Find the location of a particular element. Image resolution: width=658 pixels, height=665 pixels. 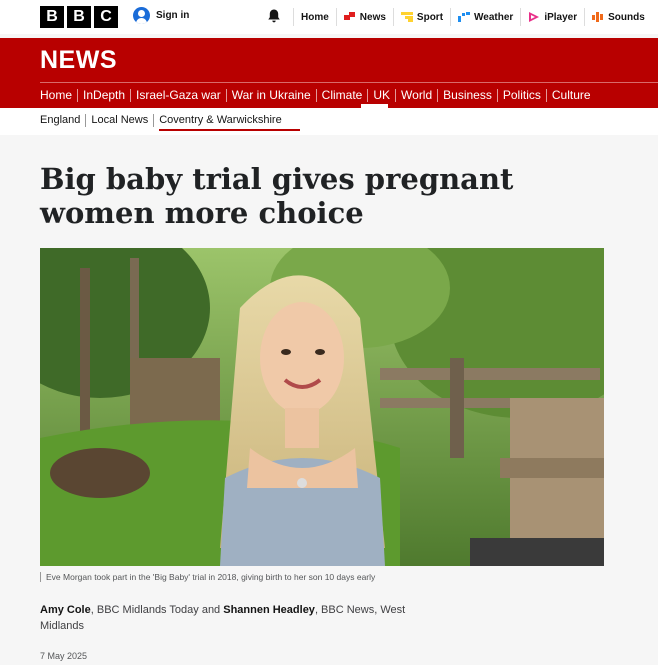

section-nav-item: Politics is located at coordinates (521, 95).